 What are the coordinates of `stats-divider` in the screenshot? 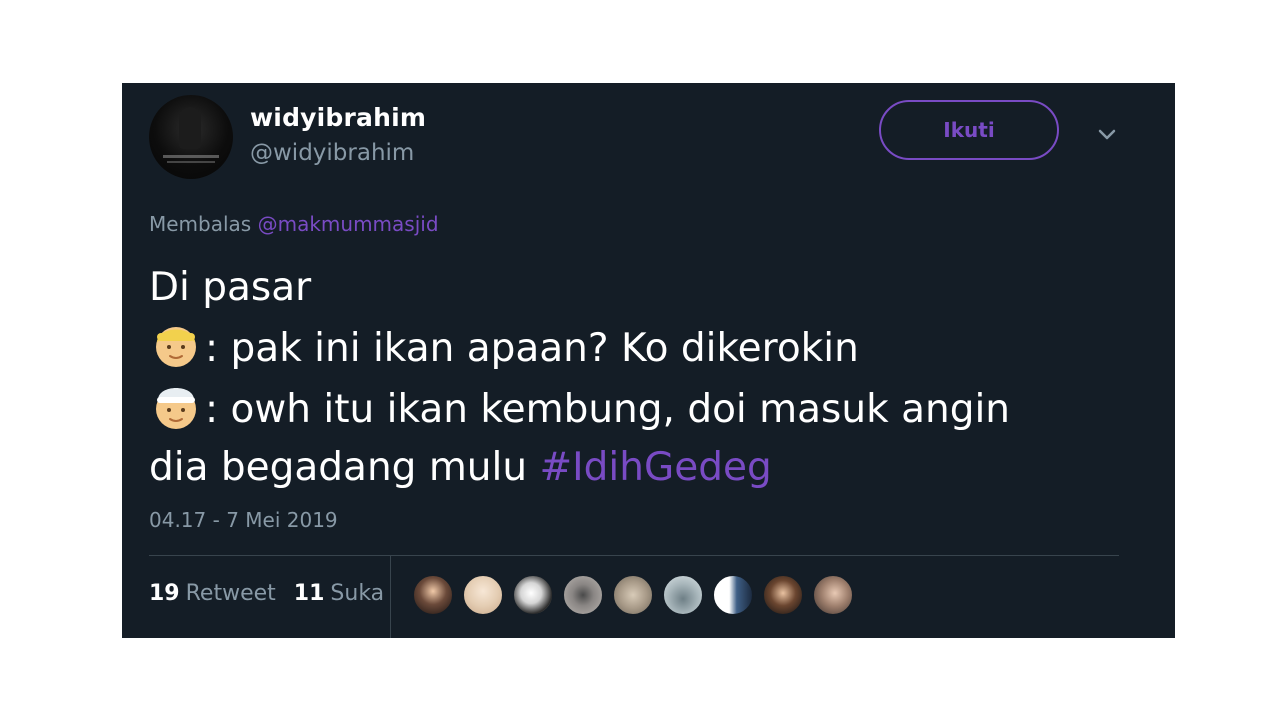 It's located at (390, 597).